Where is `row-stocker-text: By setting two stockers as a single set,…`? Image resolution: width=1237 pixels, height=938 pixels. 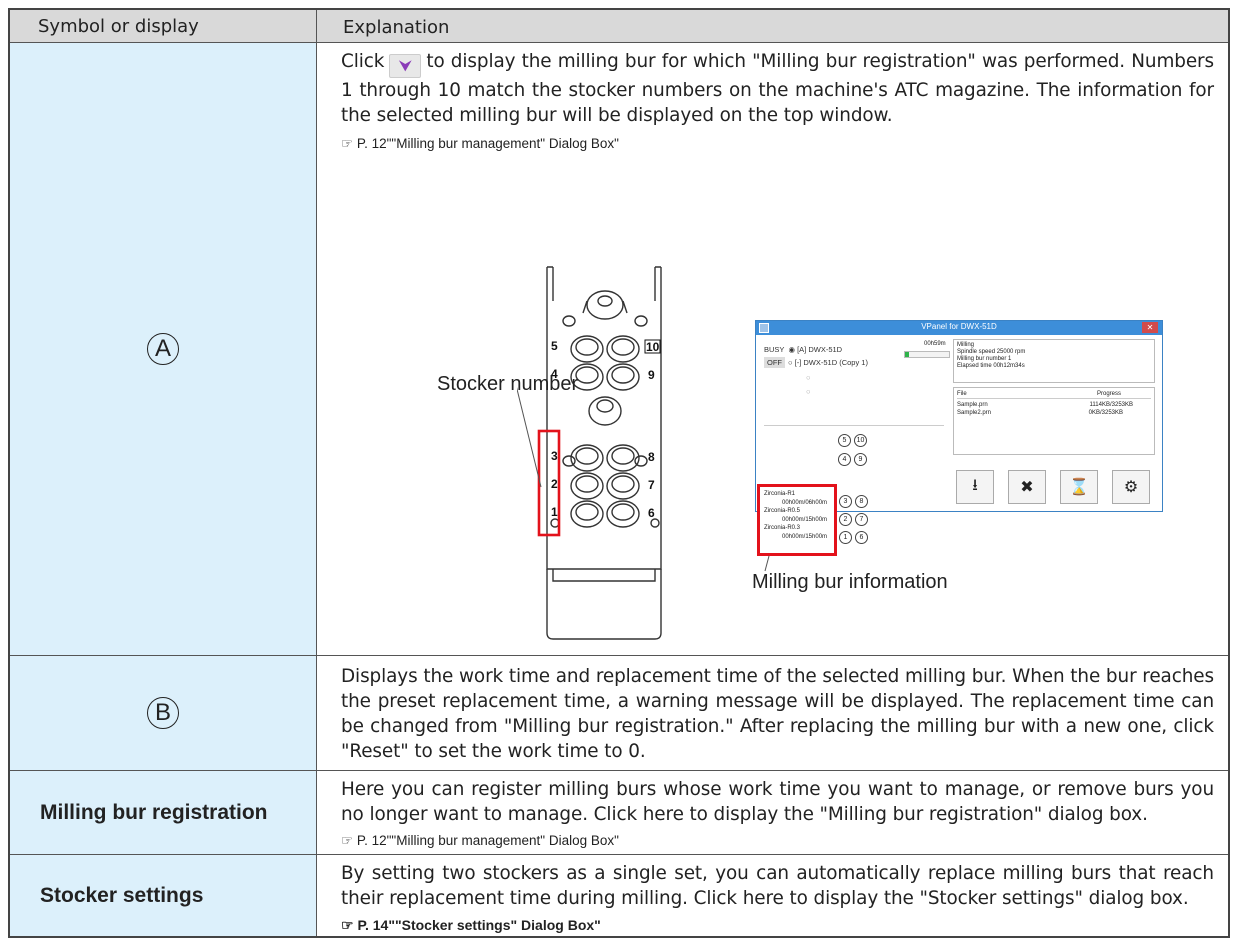
row-stocker-text: By setting two stockers as a single set,… is located at coordinates (777, 886).